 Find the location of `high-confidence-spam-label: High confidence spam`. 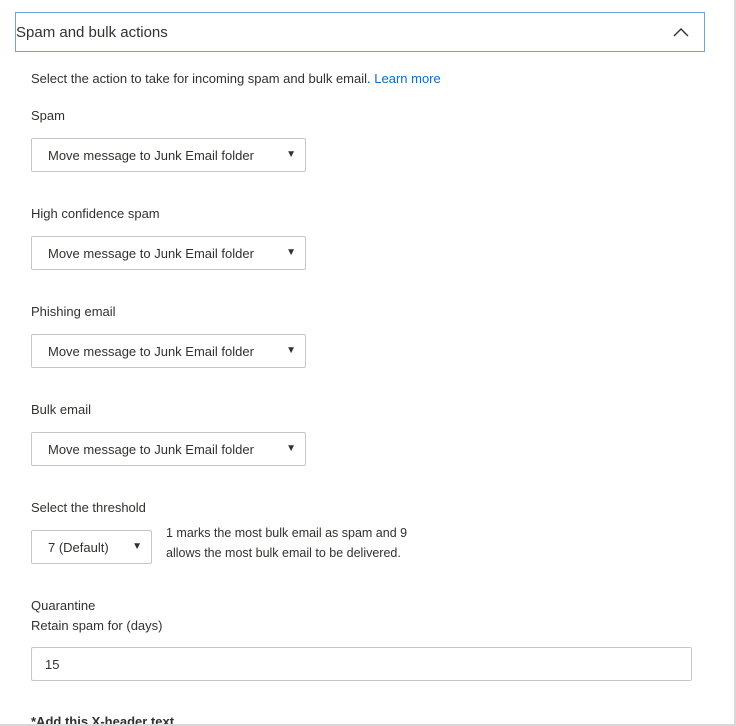

high-confidence-spam-label: High confidence spam is located at coordinates (95, 213).